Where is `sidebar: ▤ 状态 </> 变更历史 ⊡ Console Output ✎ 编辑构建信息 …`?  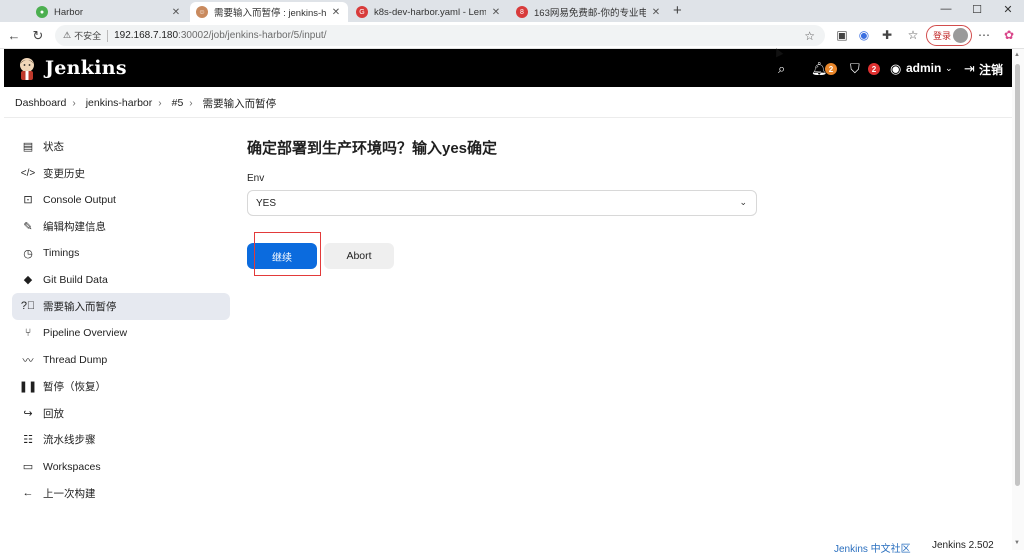
sidebar: ▤ 状态 </> 变更历史 ⊡ Console Output ✎ 编辑构建信息 … is located at coordinates (121, 320).